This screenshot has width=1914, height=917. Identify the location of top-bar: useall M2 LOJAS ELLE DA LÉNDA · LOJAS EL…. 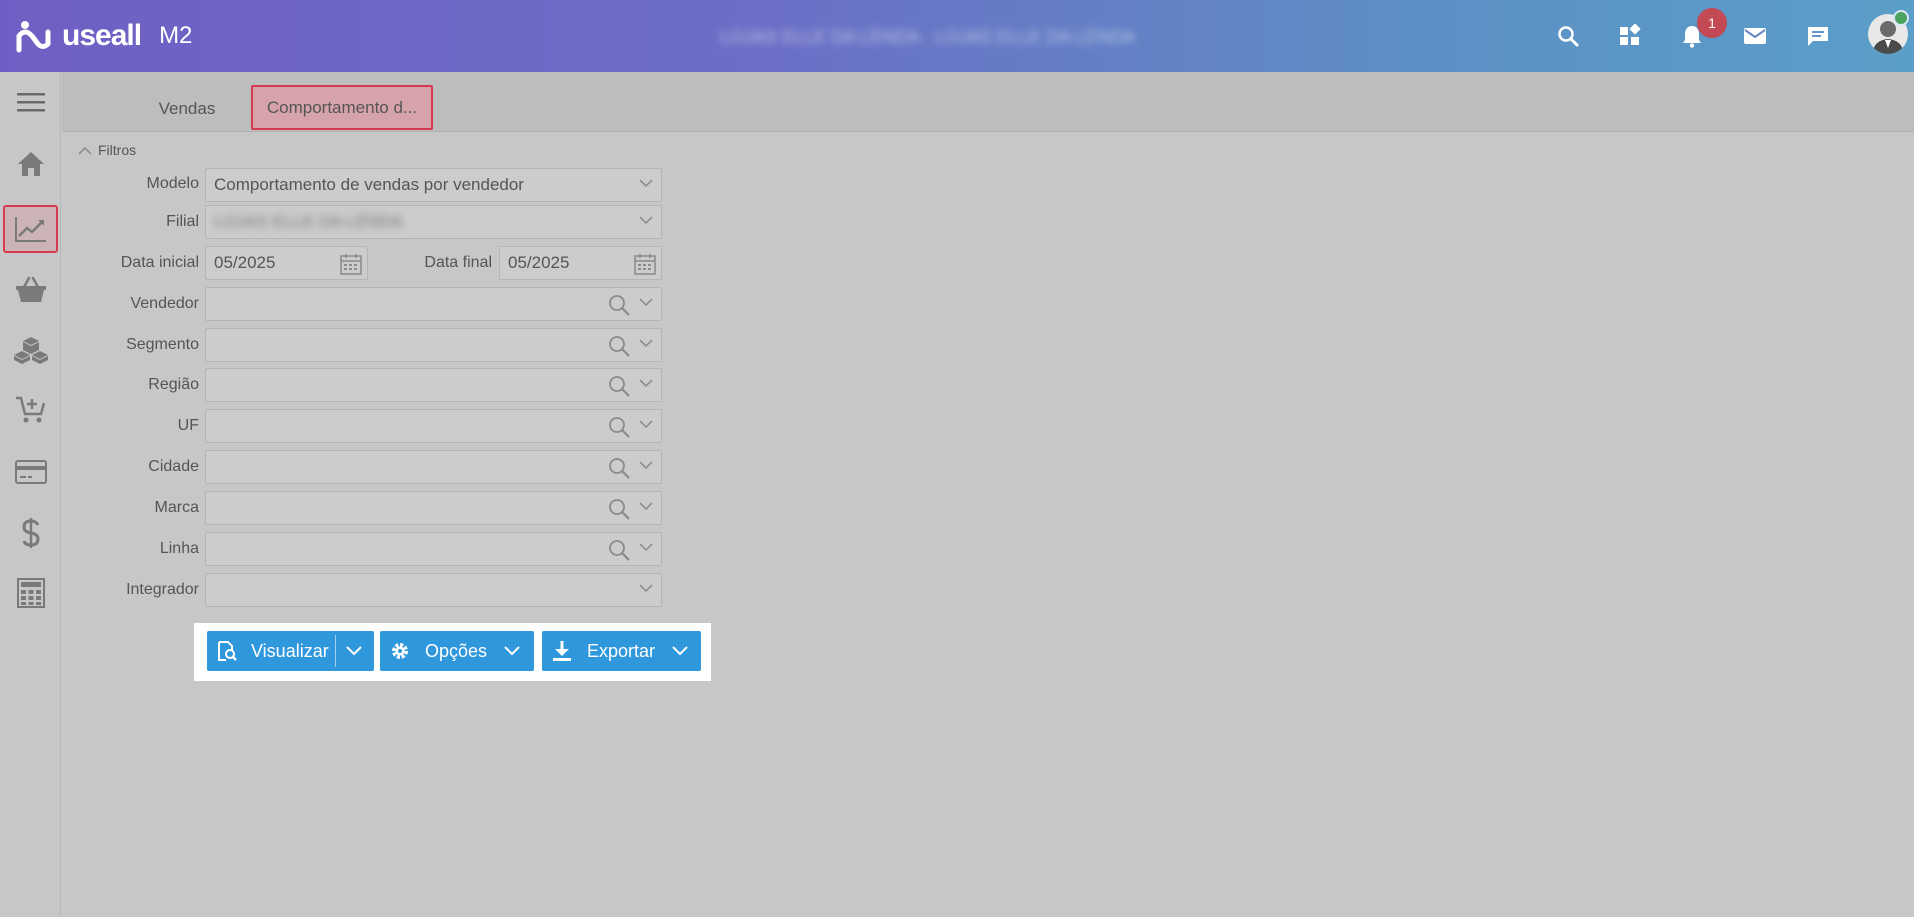
(957, 36).